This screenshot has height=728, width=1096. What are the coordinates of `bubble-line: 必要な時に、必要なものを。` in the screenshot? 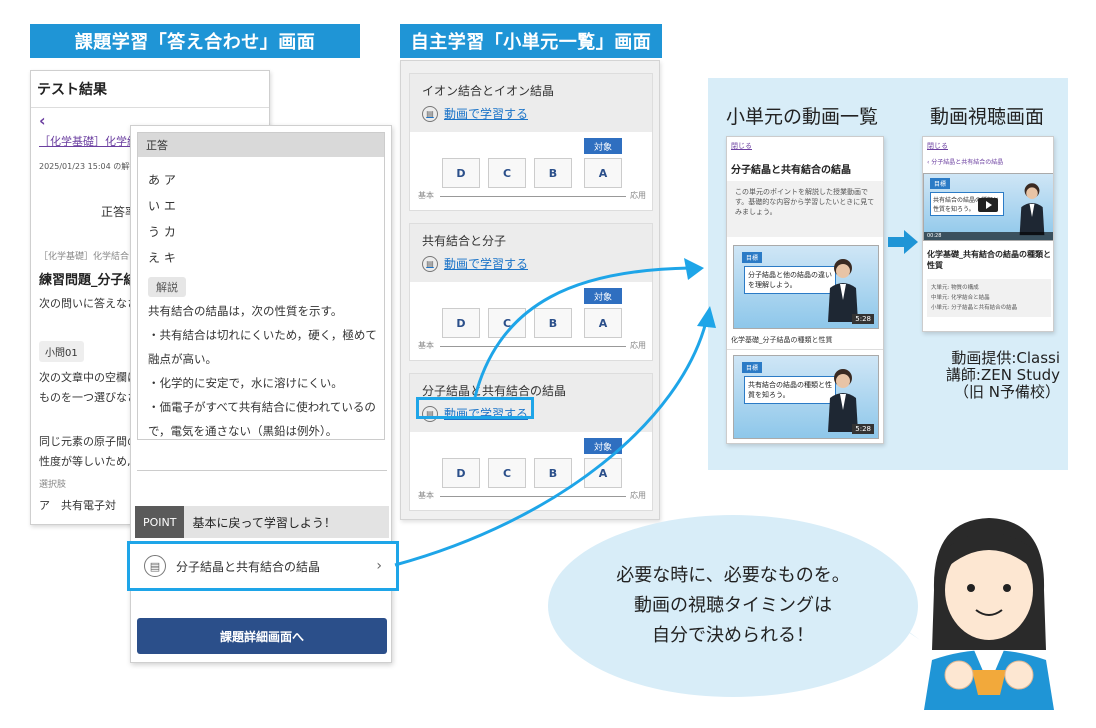 It's located at (733, 575).